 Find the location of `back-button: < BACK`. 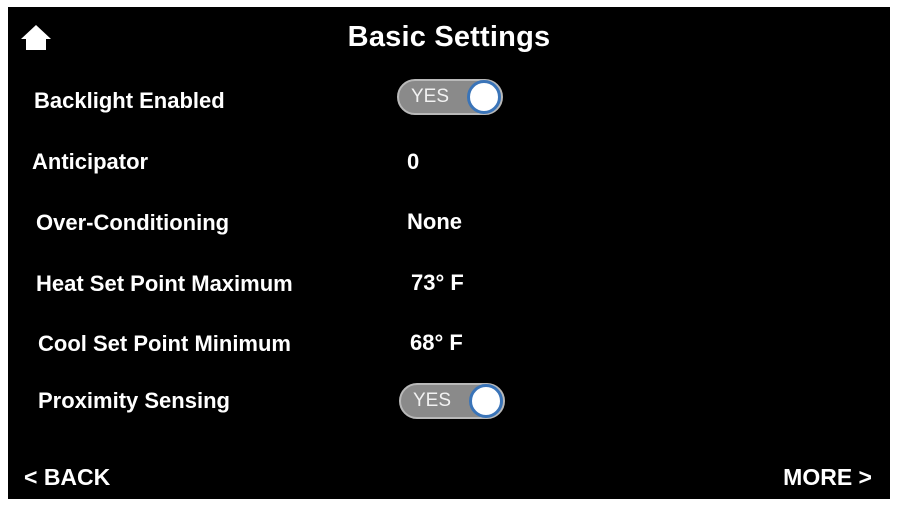

back-button: < BACK is located at coordinates (67, 477).